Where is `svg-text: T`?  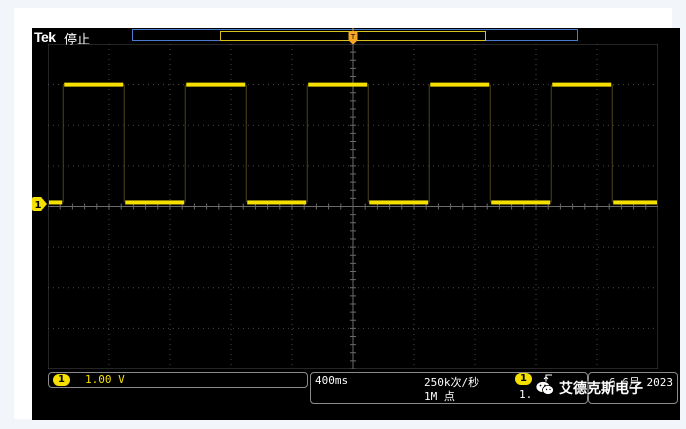 svg-text: T is located at coordinates (353, 37).